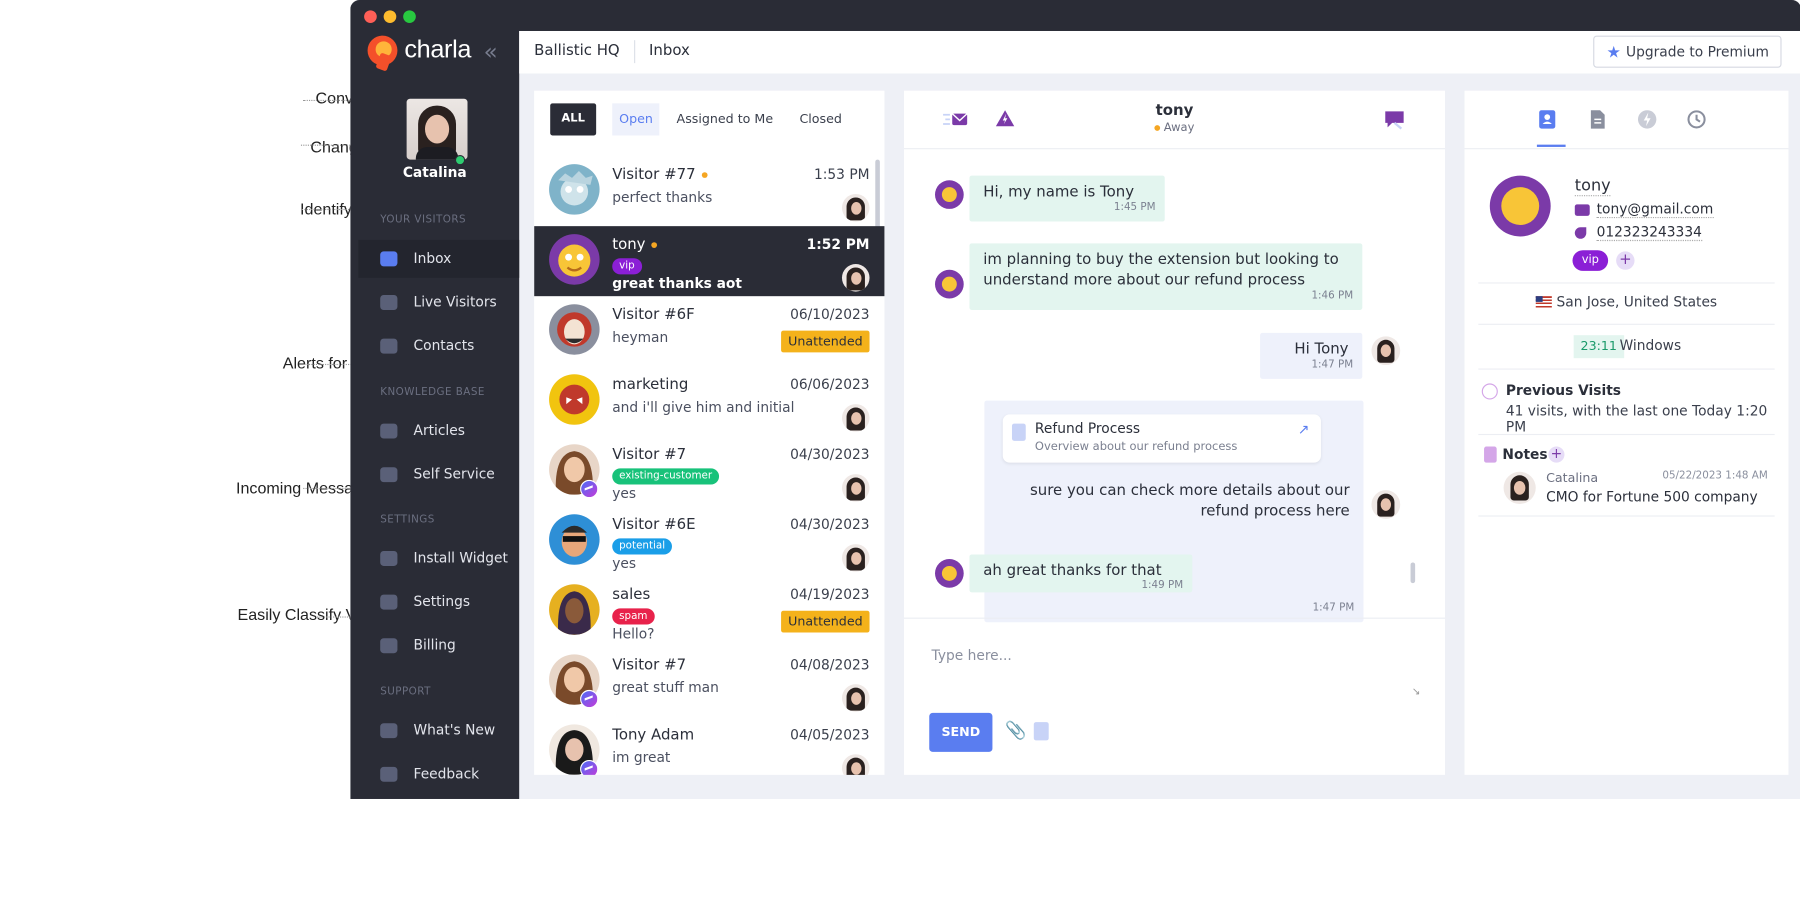 This screenshot has height=917, width=1800. I want to click on sidebar-item-inbox: Inbox, so click(439, 258).